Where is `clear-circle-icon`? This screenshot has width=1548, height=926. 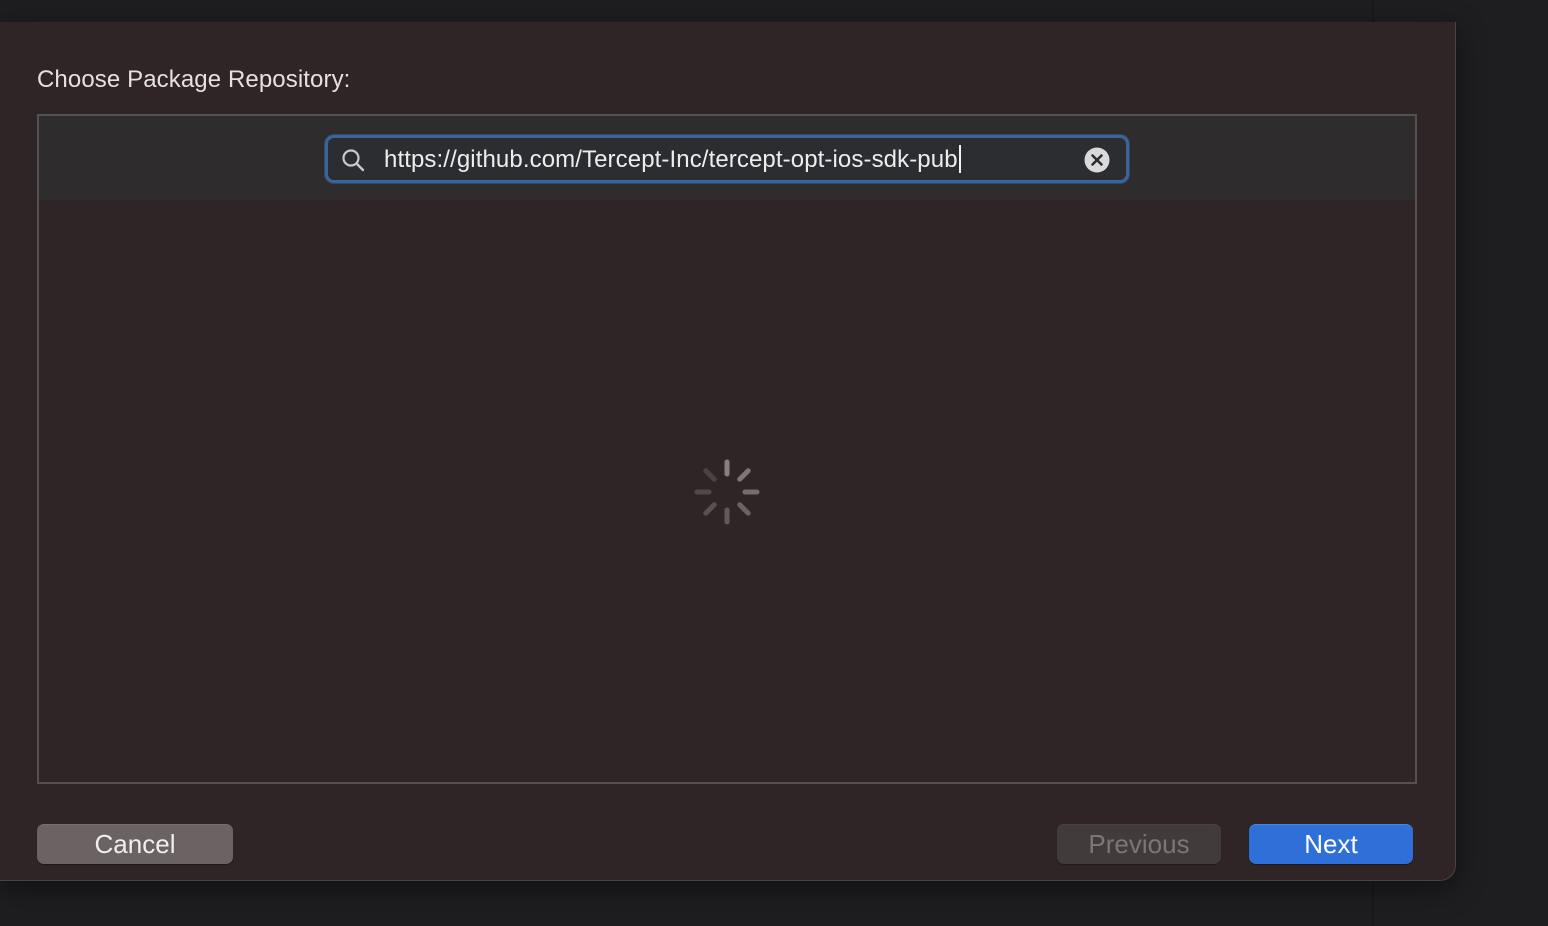
clear-circle-icon is located at coordinates (1097, 160).